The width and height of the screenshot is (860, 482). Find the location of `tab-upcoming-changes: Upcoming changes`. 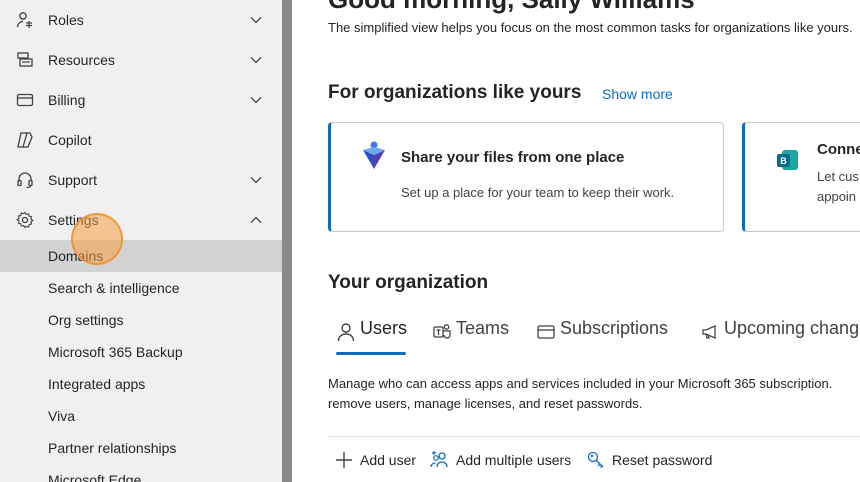

tab-upcoming-changes: Upcoming changes is located at coordinates (780, 338).